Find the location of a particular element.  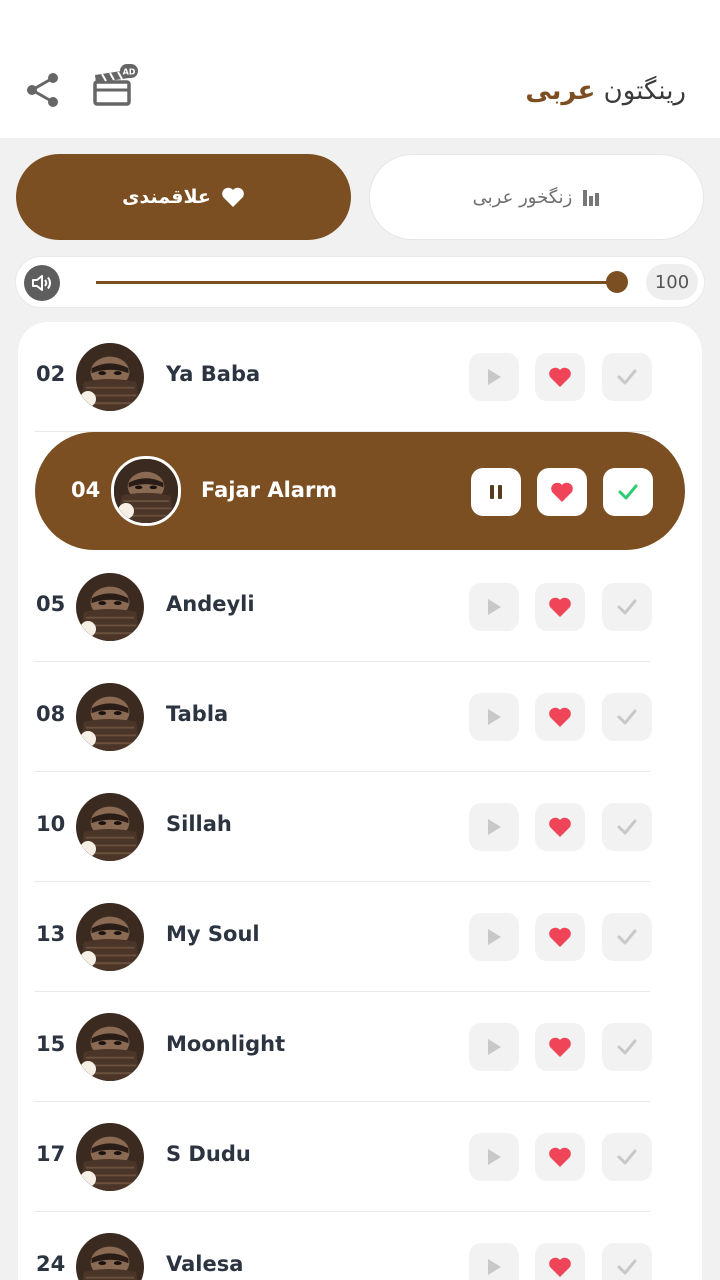

pause-button is located at coordinates (496, 492).